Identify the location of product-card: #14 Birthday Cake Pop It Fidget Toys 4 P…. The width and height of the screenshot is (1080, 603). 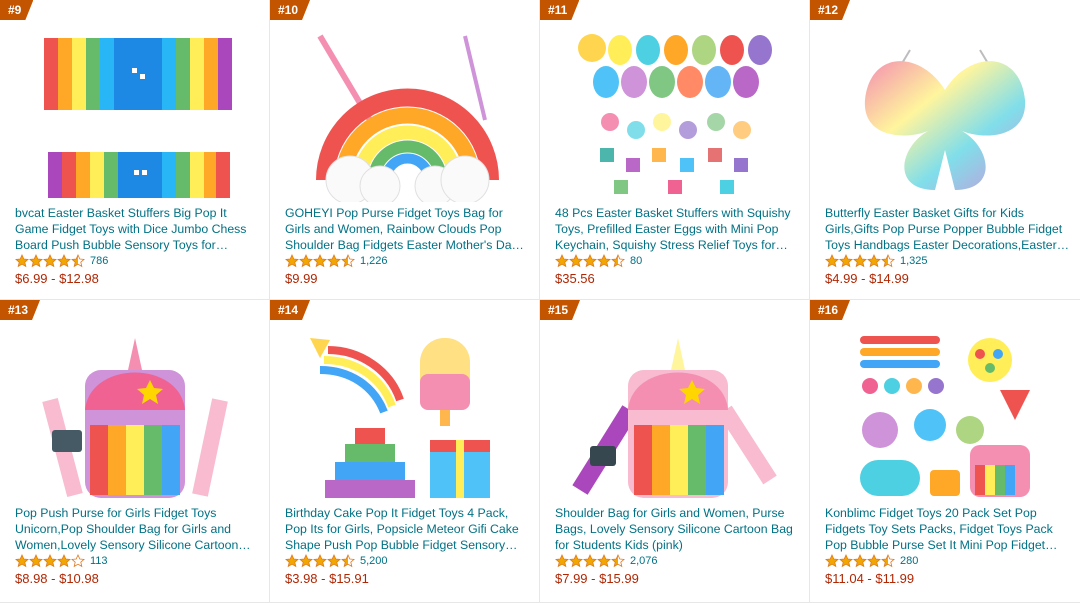
(405, 451).